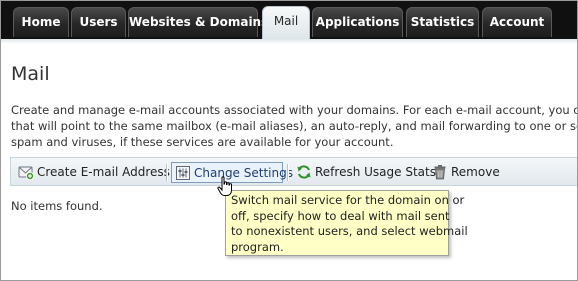 The width and height of the screenshot is (578, 281). I want to click on tab-account: Account, so click(517, 22).